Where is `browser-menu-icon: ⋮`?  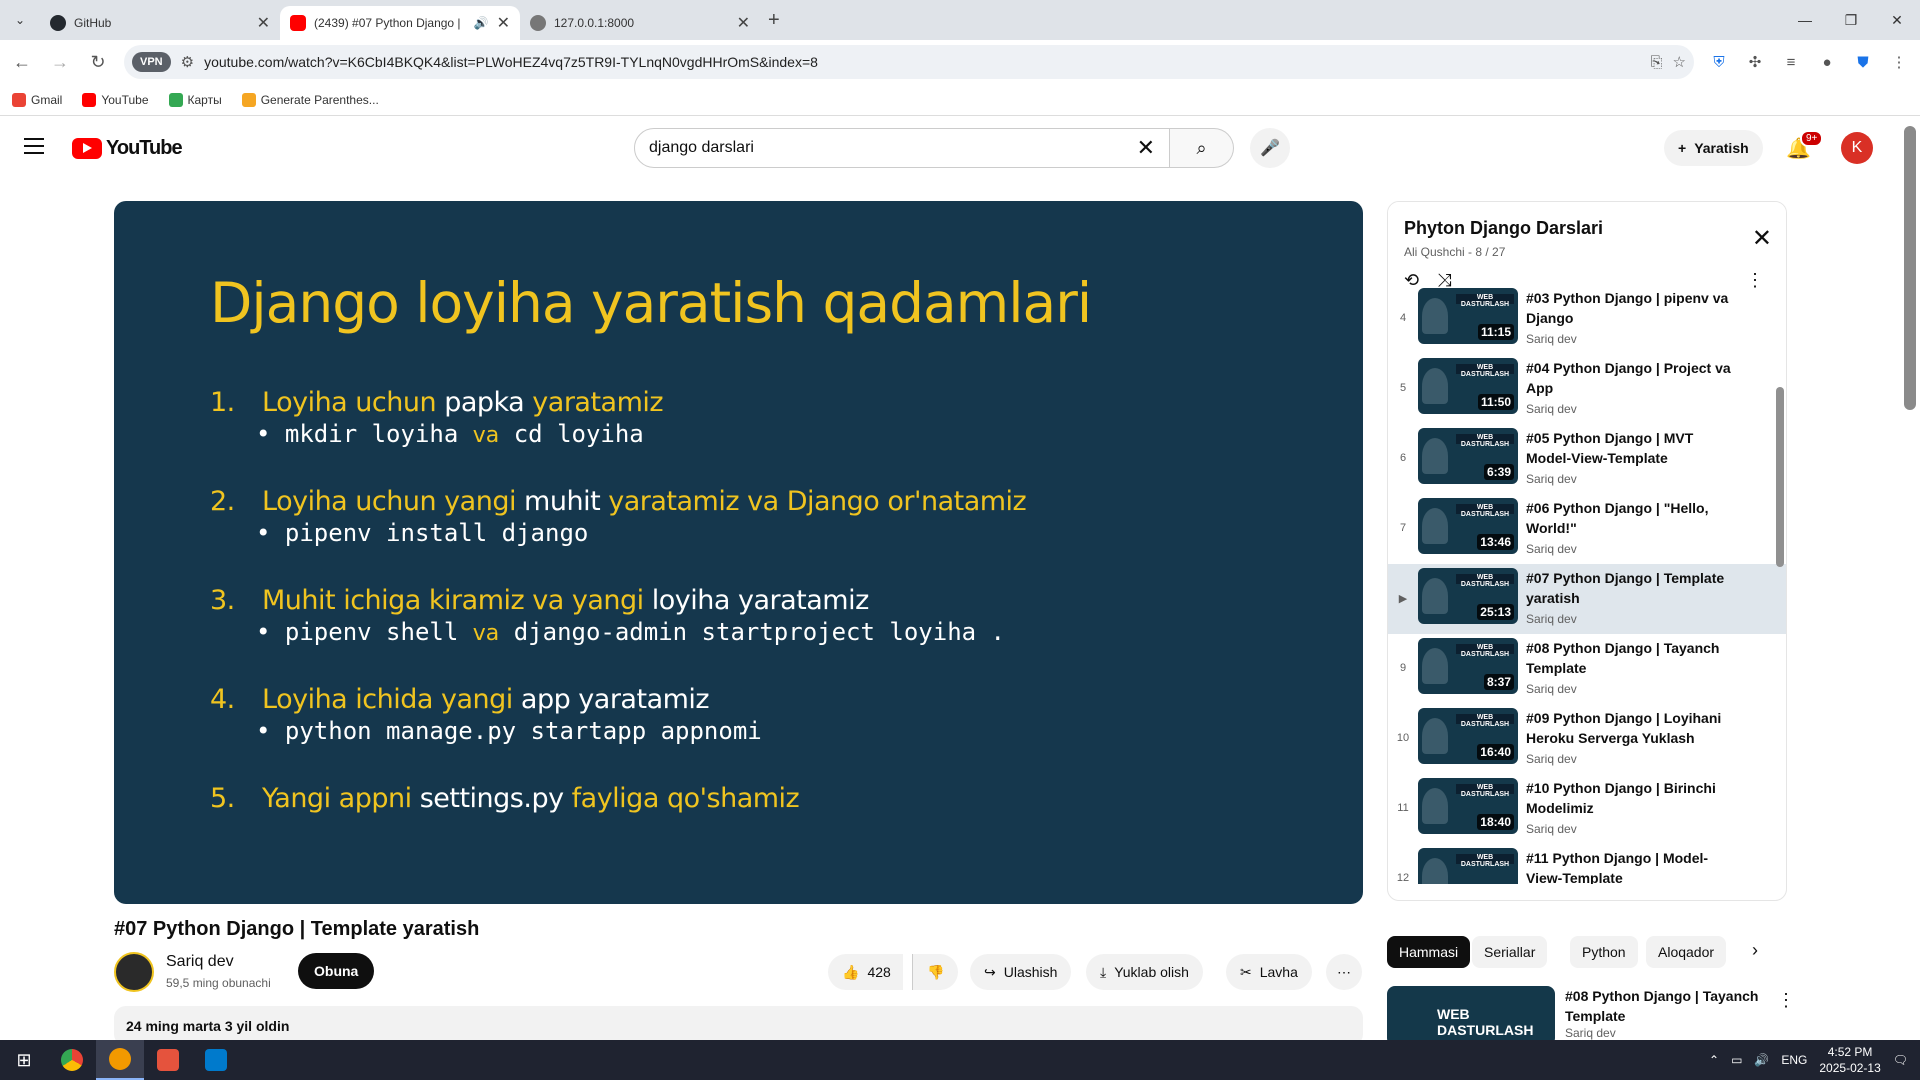 browser-menu-icon: ⋮ is located at coordinates (1899, 62).